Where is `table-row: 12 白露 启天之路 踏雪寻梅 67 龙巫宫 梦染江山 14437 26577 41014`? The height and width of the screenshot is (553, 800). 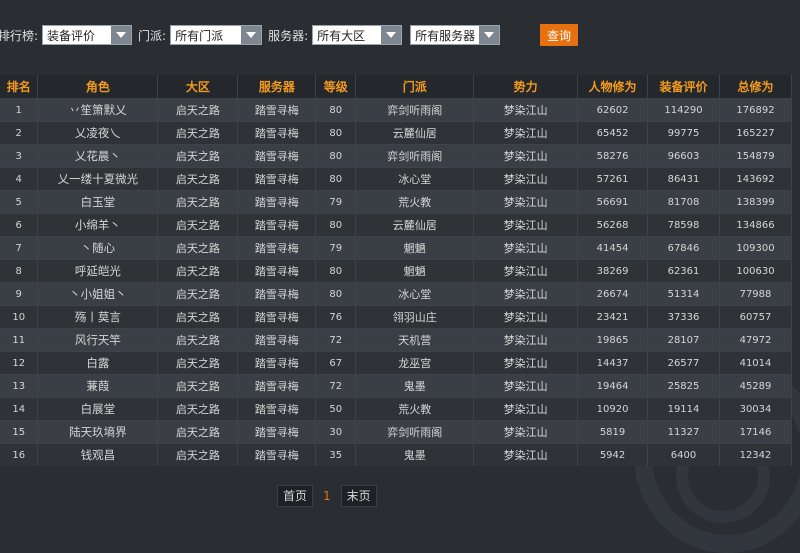 table-row: 12 白露 启天之路 踏雪寻梅 67 龙巫宫 梦染江山 14437 26577 41014 is located at coordinates (396, 363).